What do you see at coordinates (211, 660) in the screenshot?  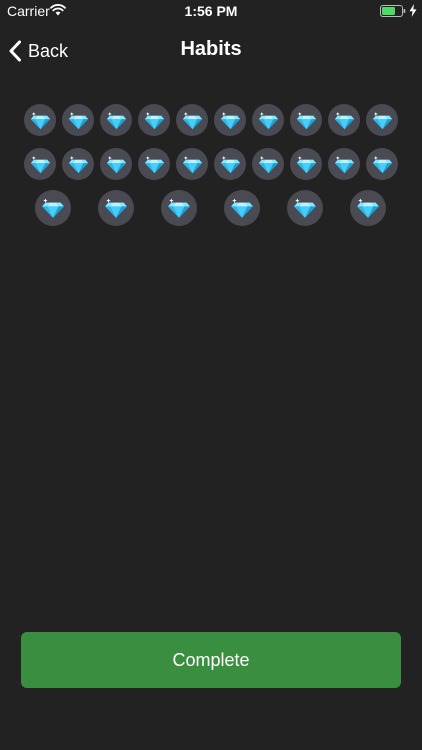 I see `complete-button: Complete` at bounding box center [211, 660].